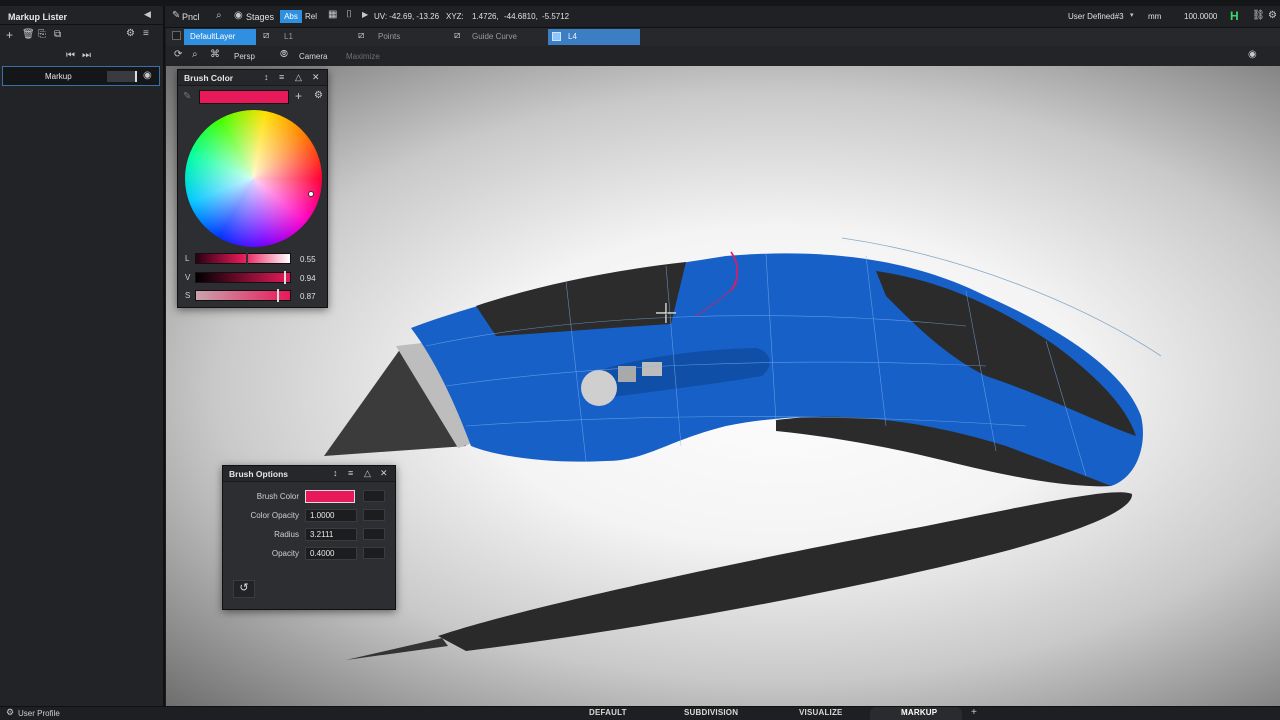 This screenshot has width=1280, height=720. Describe the element at coordinates (374, 515) in the screenshot. I see `color-opacity-slider` at that location.